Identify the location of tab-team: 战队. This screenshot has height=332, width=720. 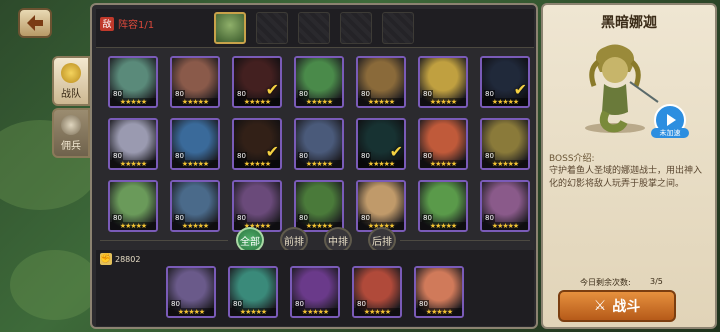
(71, 81).